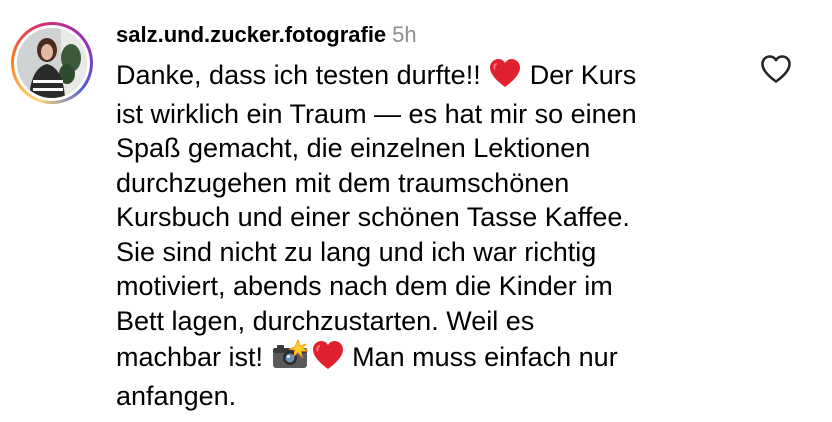  Describe the element at coordinates (291, 358) in the screenshot. I see `camera-flash-icon` at that location.